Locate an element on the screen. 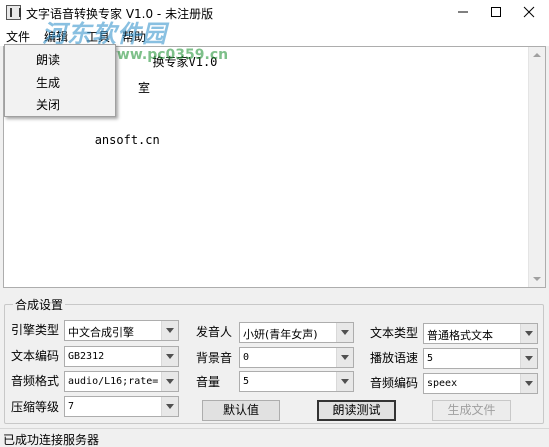 This screenshot has width=549, height=447. voice-select: 小妍(青年女声) is located at coordinates (296, 332).